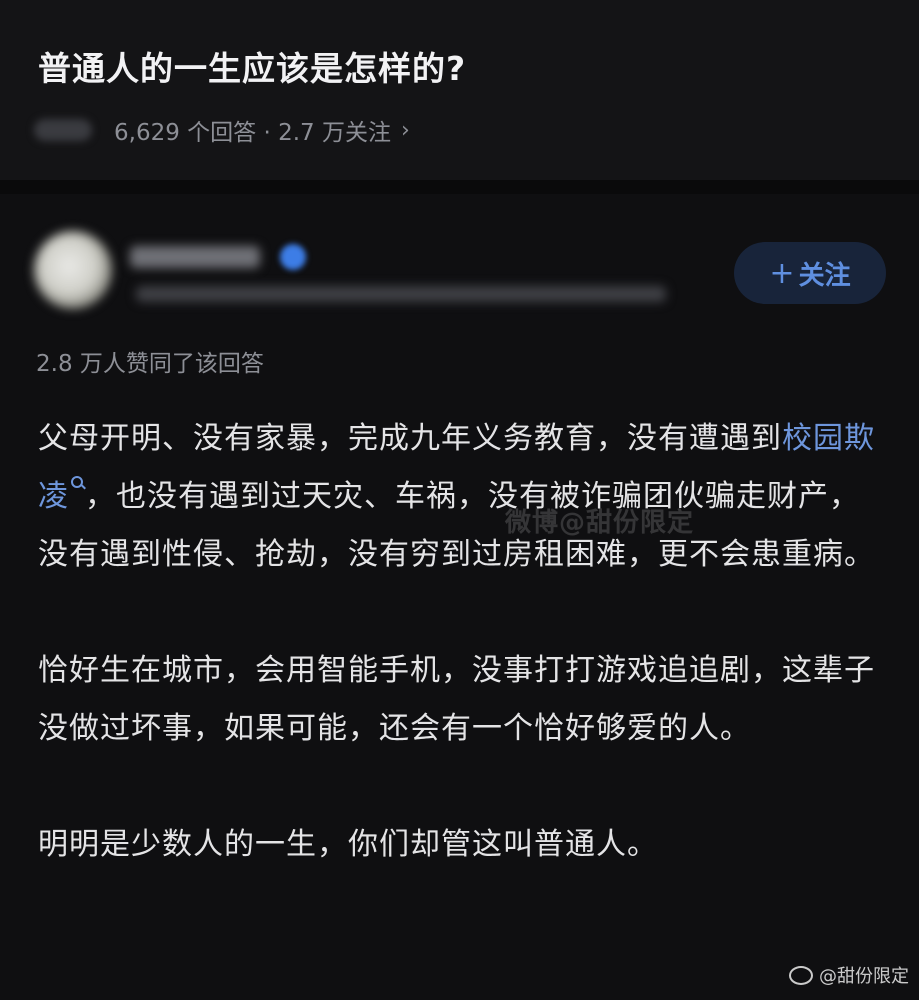 The image size is (919, 1000). What do you see at coordinates (195, 257) in the screenshot?
I see `author-name-blurred` at bounding box center [195, 257].